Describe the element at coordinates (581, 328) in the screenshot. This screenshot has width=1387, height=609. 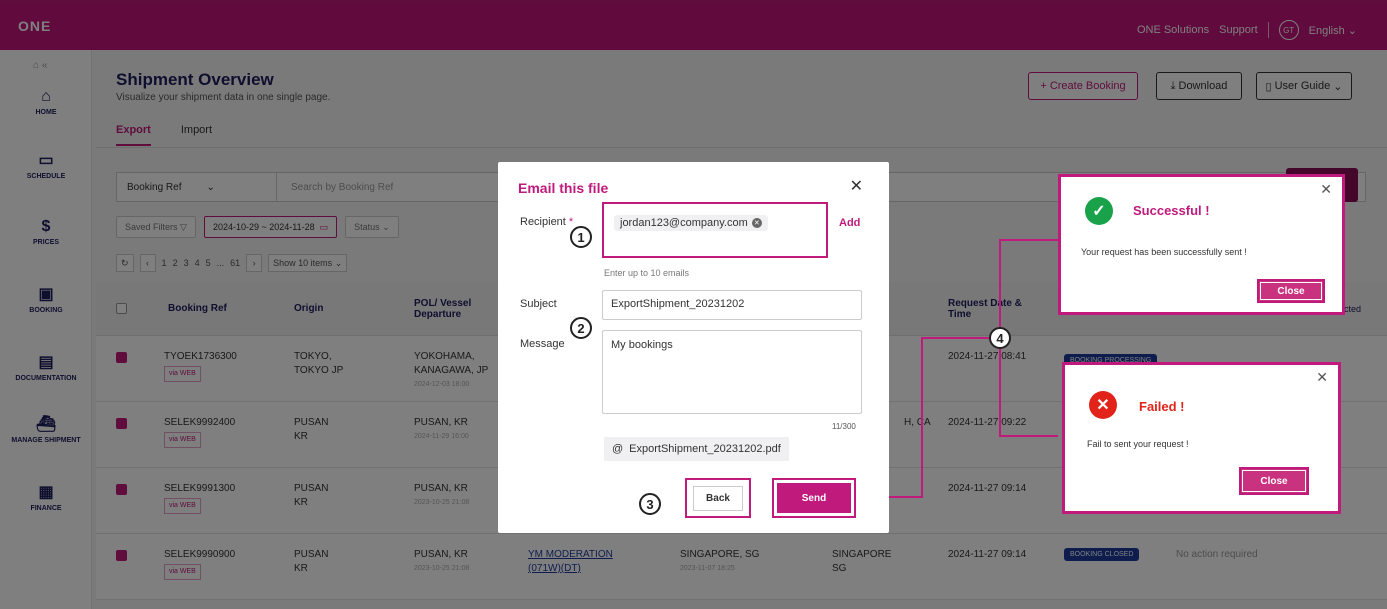
I see `step-marker-2: 2` at that location.